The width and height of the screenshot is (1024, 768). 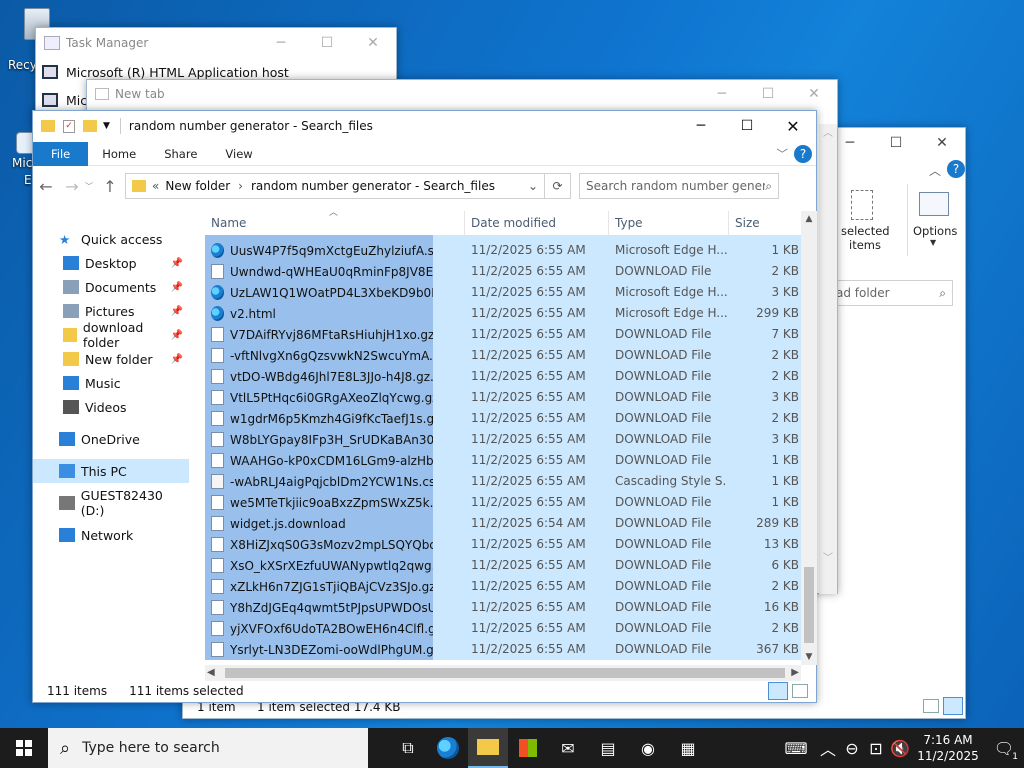 I want to click on search-input: Search random number gener... ⌕, so click(x=679, y=186).